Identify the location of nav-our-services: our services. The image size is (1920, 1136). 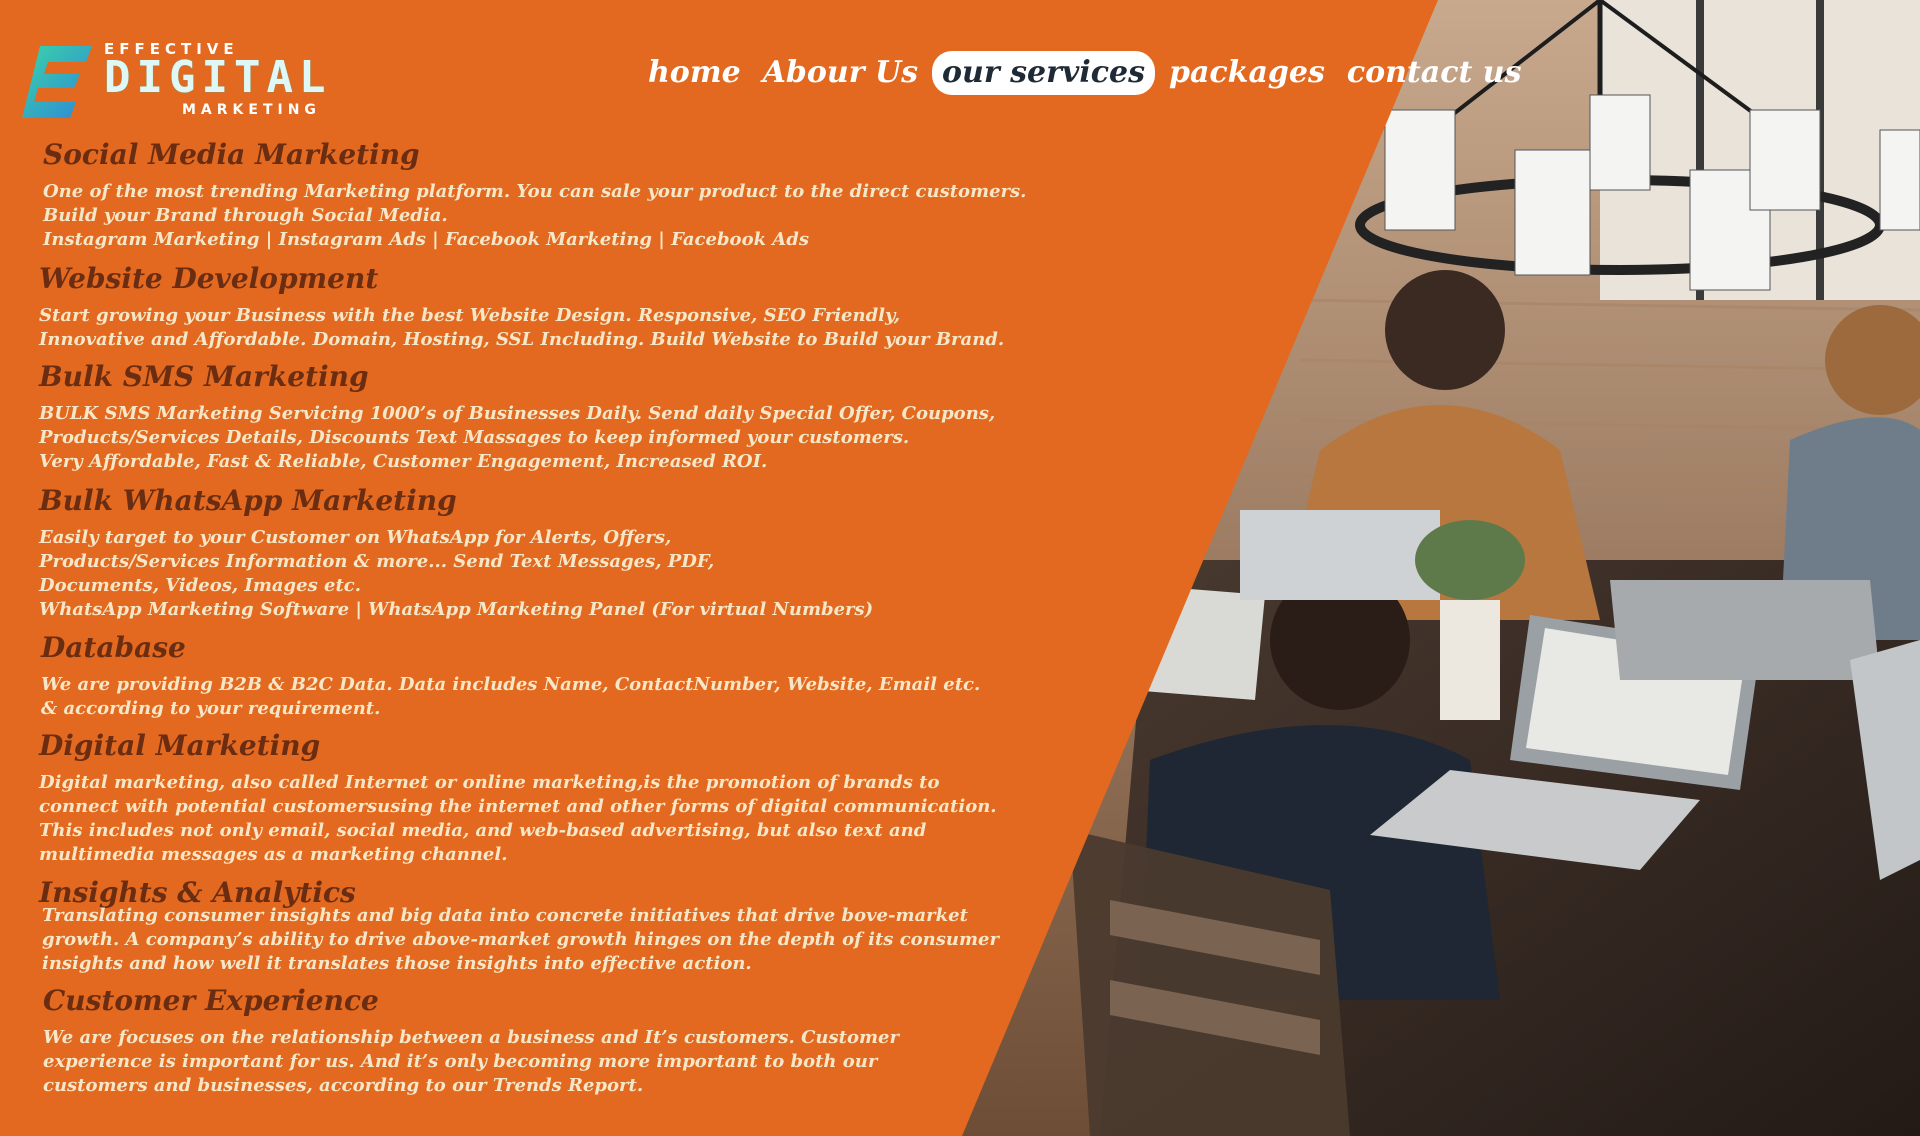
(1043, 73).